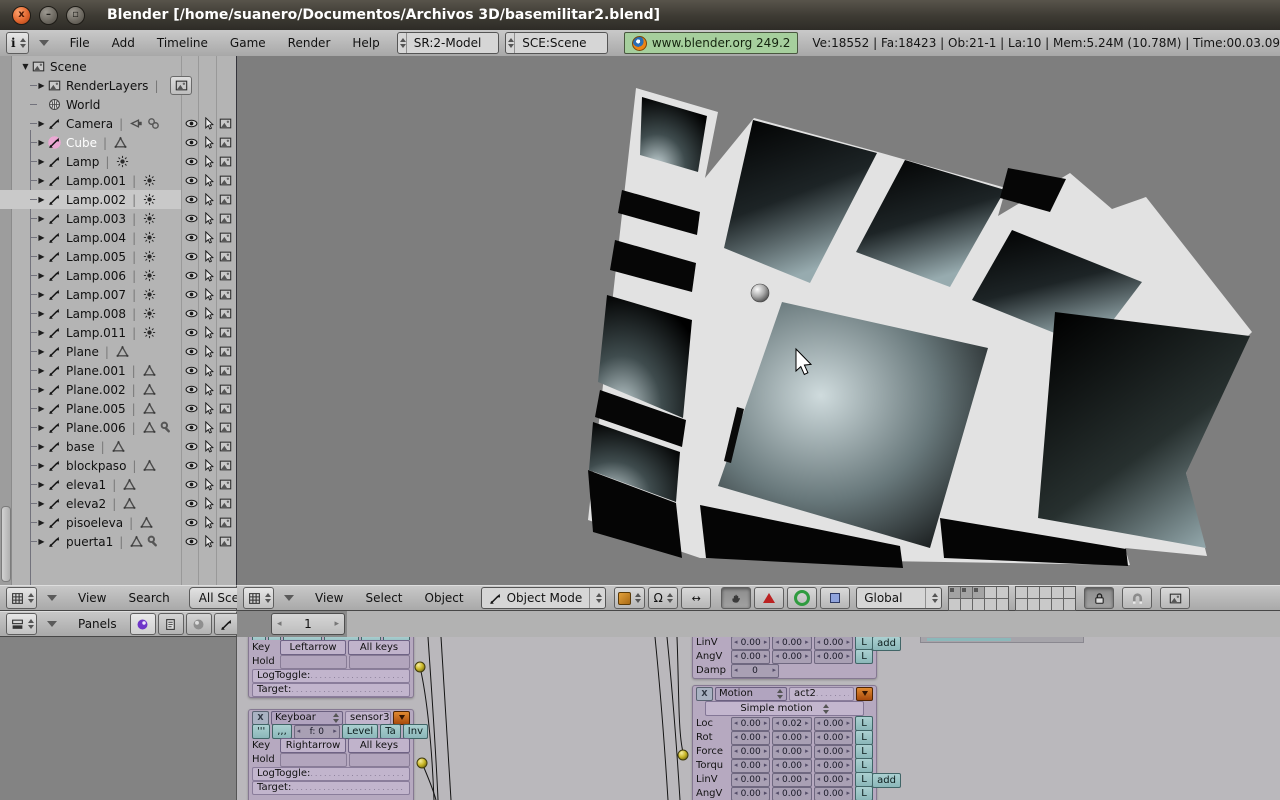 The height and width of the screenshot is (800, 1280). What do you see at coordinates (21, 15) in the screenshot?
I see `close-window-button: x` at bounding box center [21, 15].